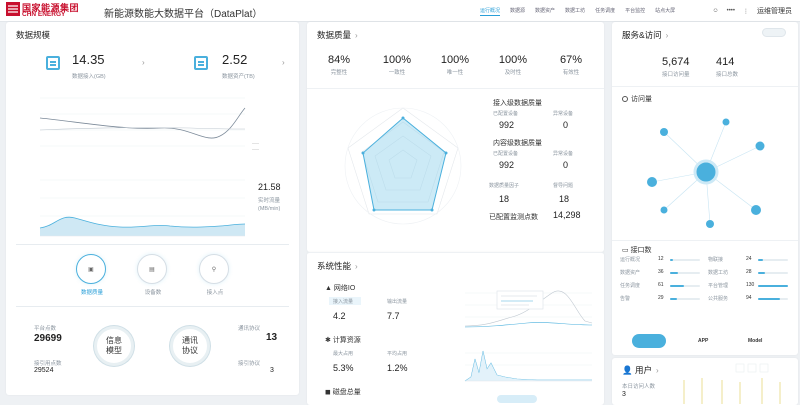 The width and height of the screenshot is (800, 405). Describe the element at coordinates (490, 11) in the screenshot. I see `nav-item-overview: 运行概况` at that location.